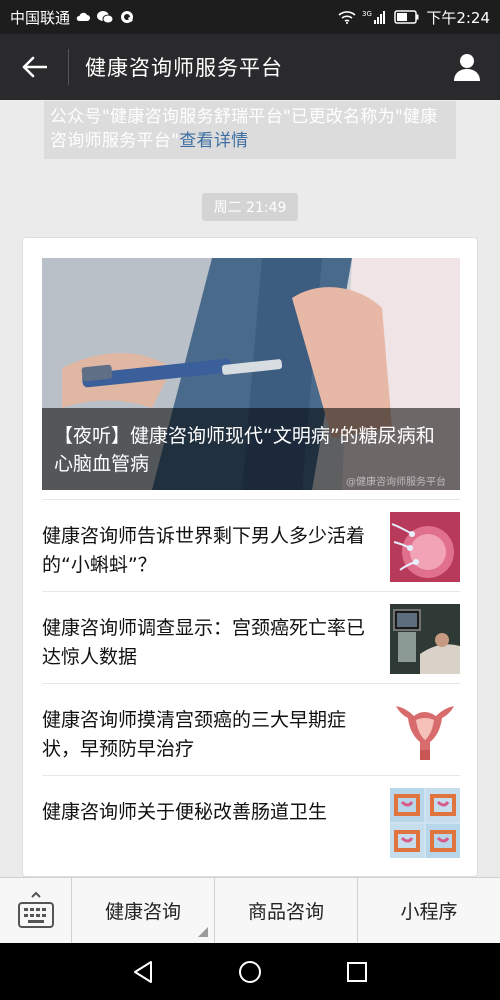 The image size is (500, 1000). I want to click on keyboard-icon, so click(35, 909).